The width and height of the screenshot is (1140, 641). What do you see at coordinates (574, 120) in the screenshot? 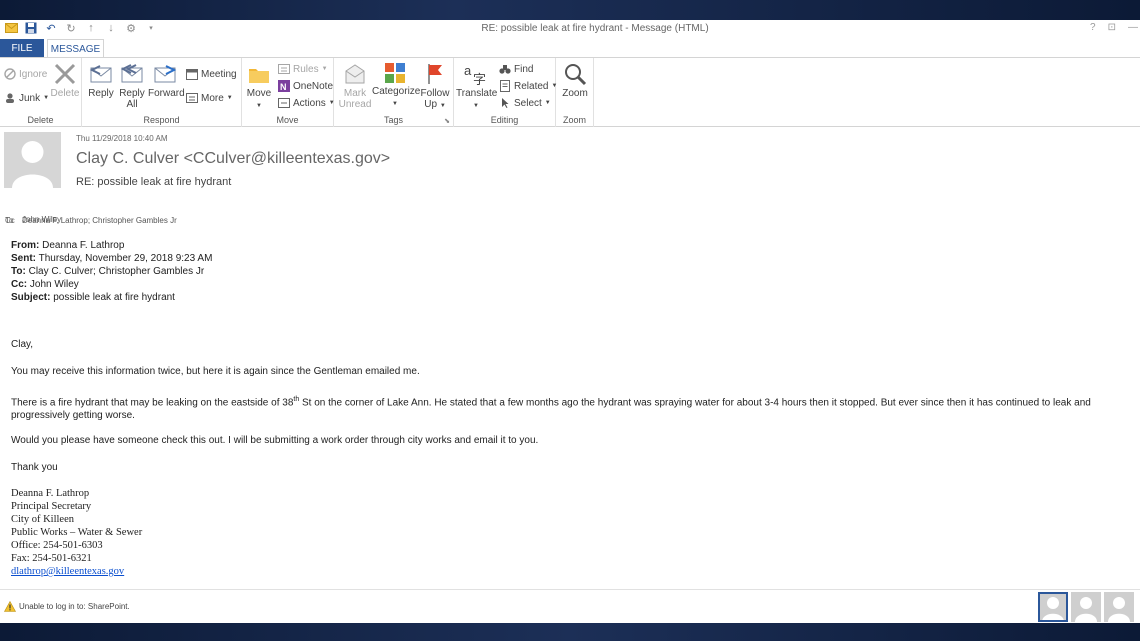
I see `zoom-group-label: Zoom` at bounding box center [574, 120].